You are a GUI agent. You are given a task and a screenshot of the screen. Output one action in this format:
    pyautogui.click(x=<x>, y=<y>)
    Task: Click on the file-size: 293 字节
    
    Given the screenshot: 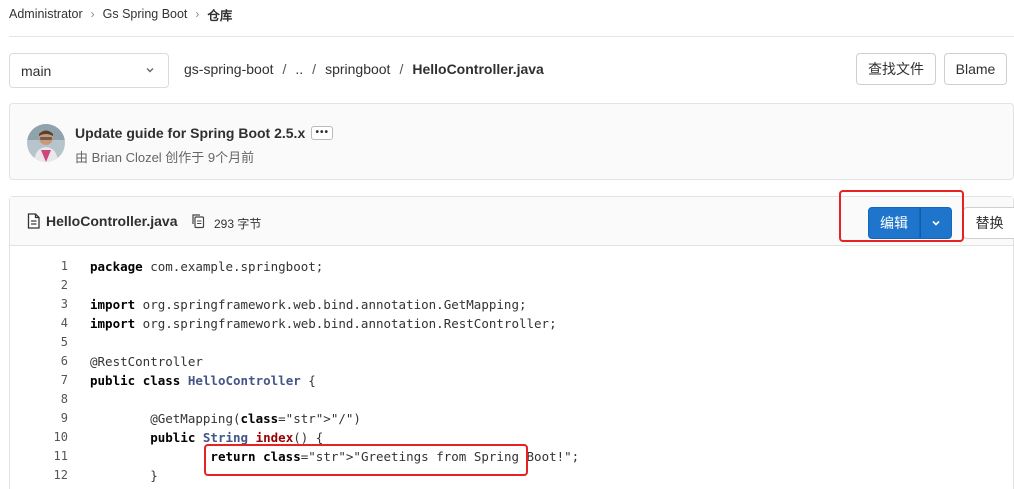 What is the action you would take?
    pyautogui.click(x=238, y=224)
    